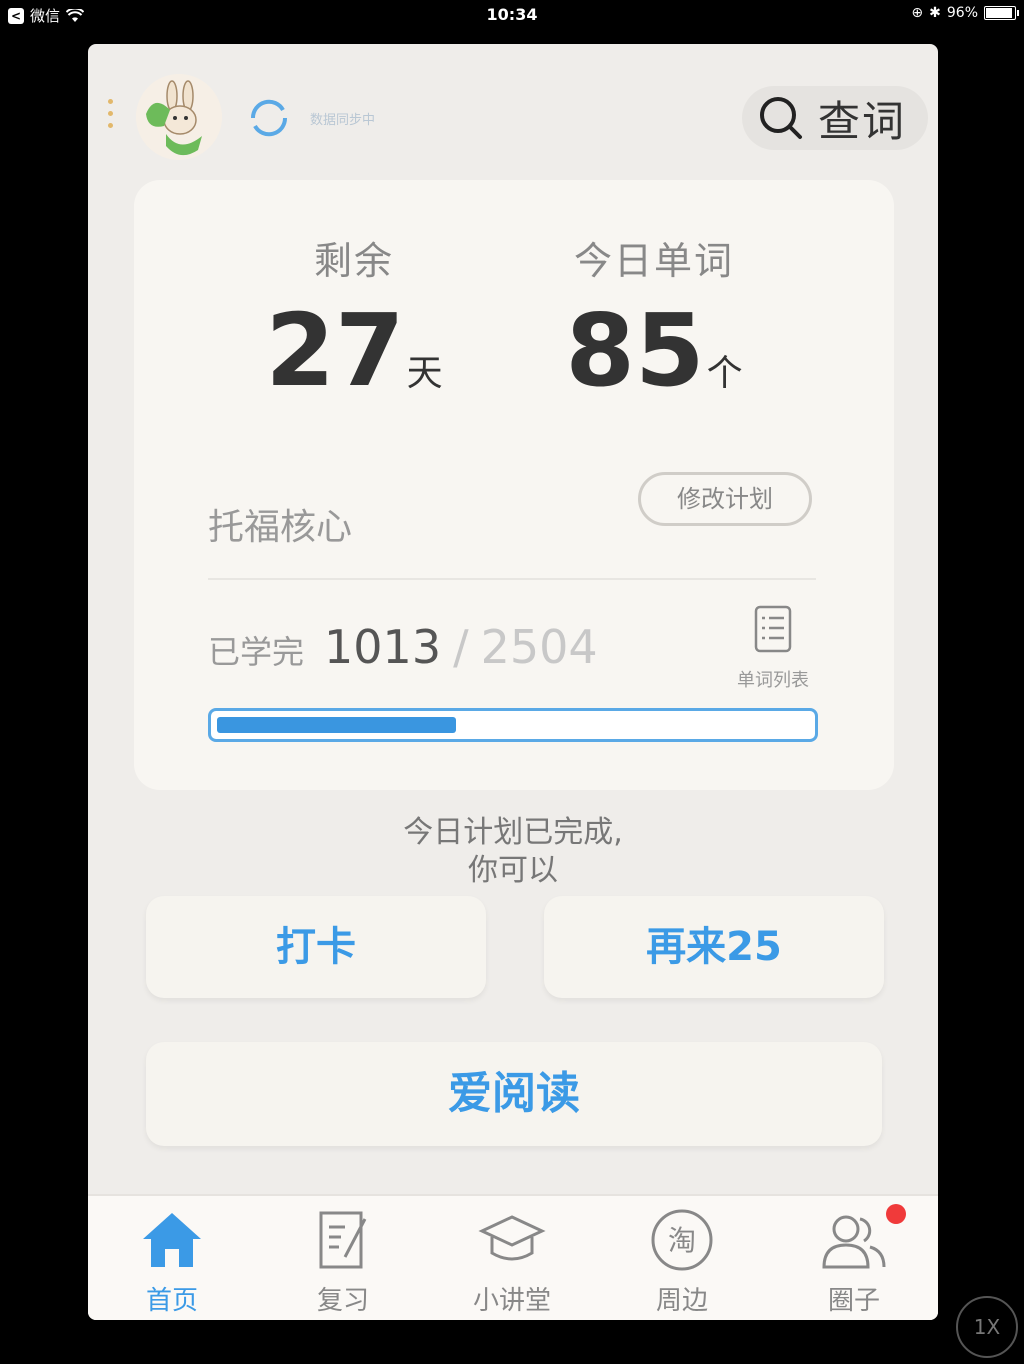 The height and width of the screenshot is (1364, 1024). What do you see at coordinates (343, 1240) in the screenshot?
I see `review-icon` at bounding box center [343, 1240].